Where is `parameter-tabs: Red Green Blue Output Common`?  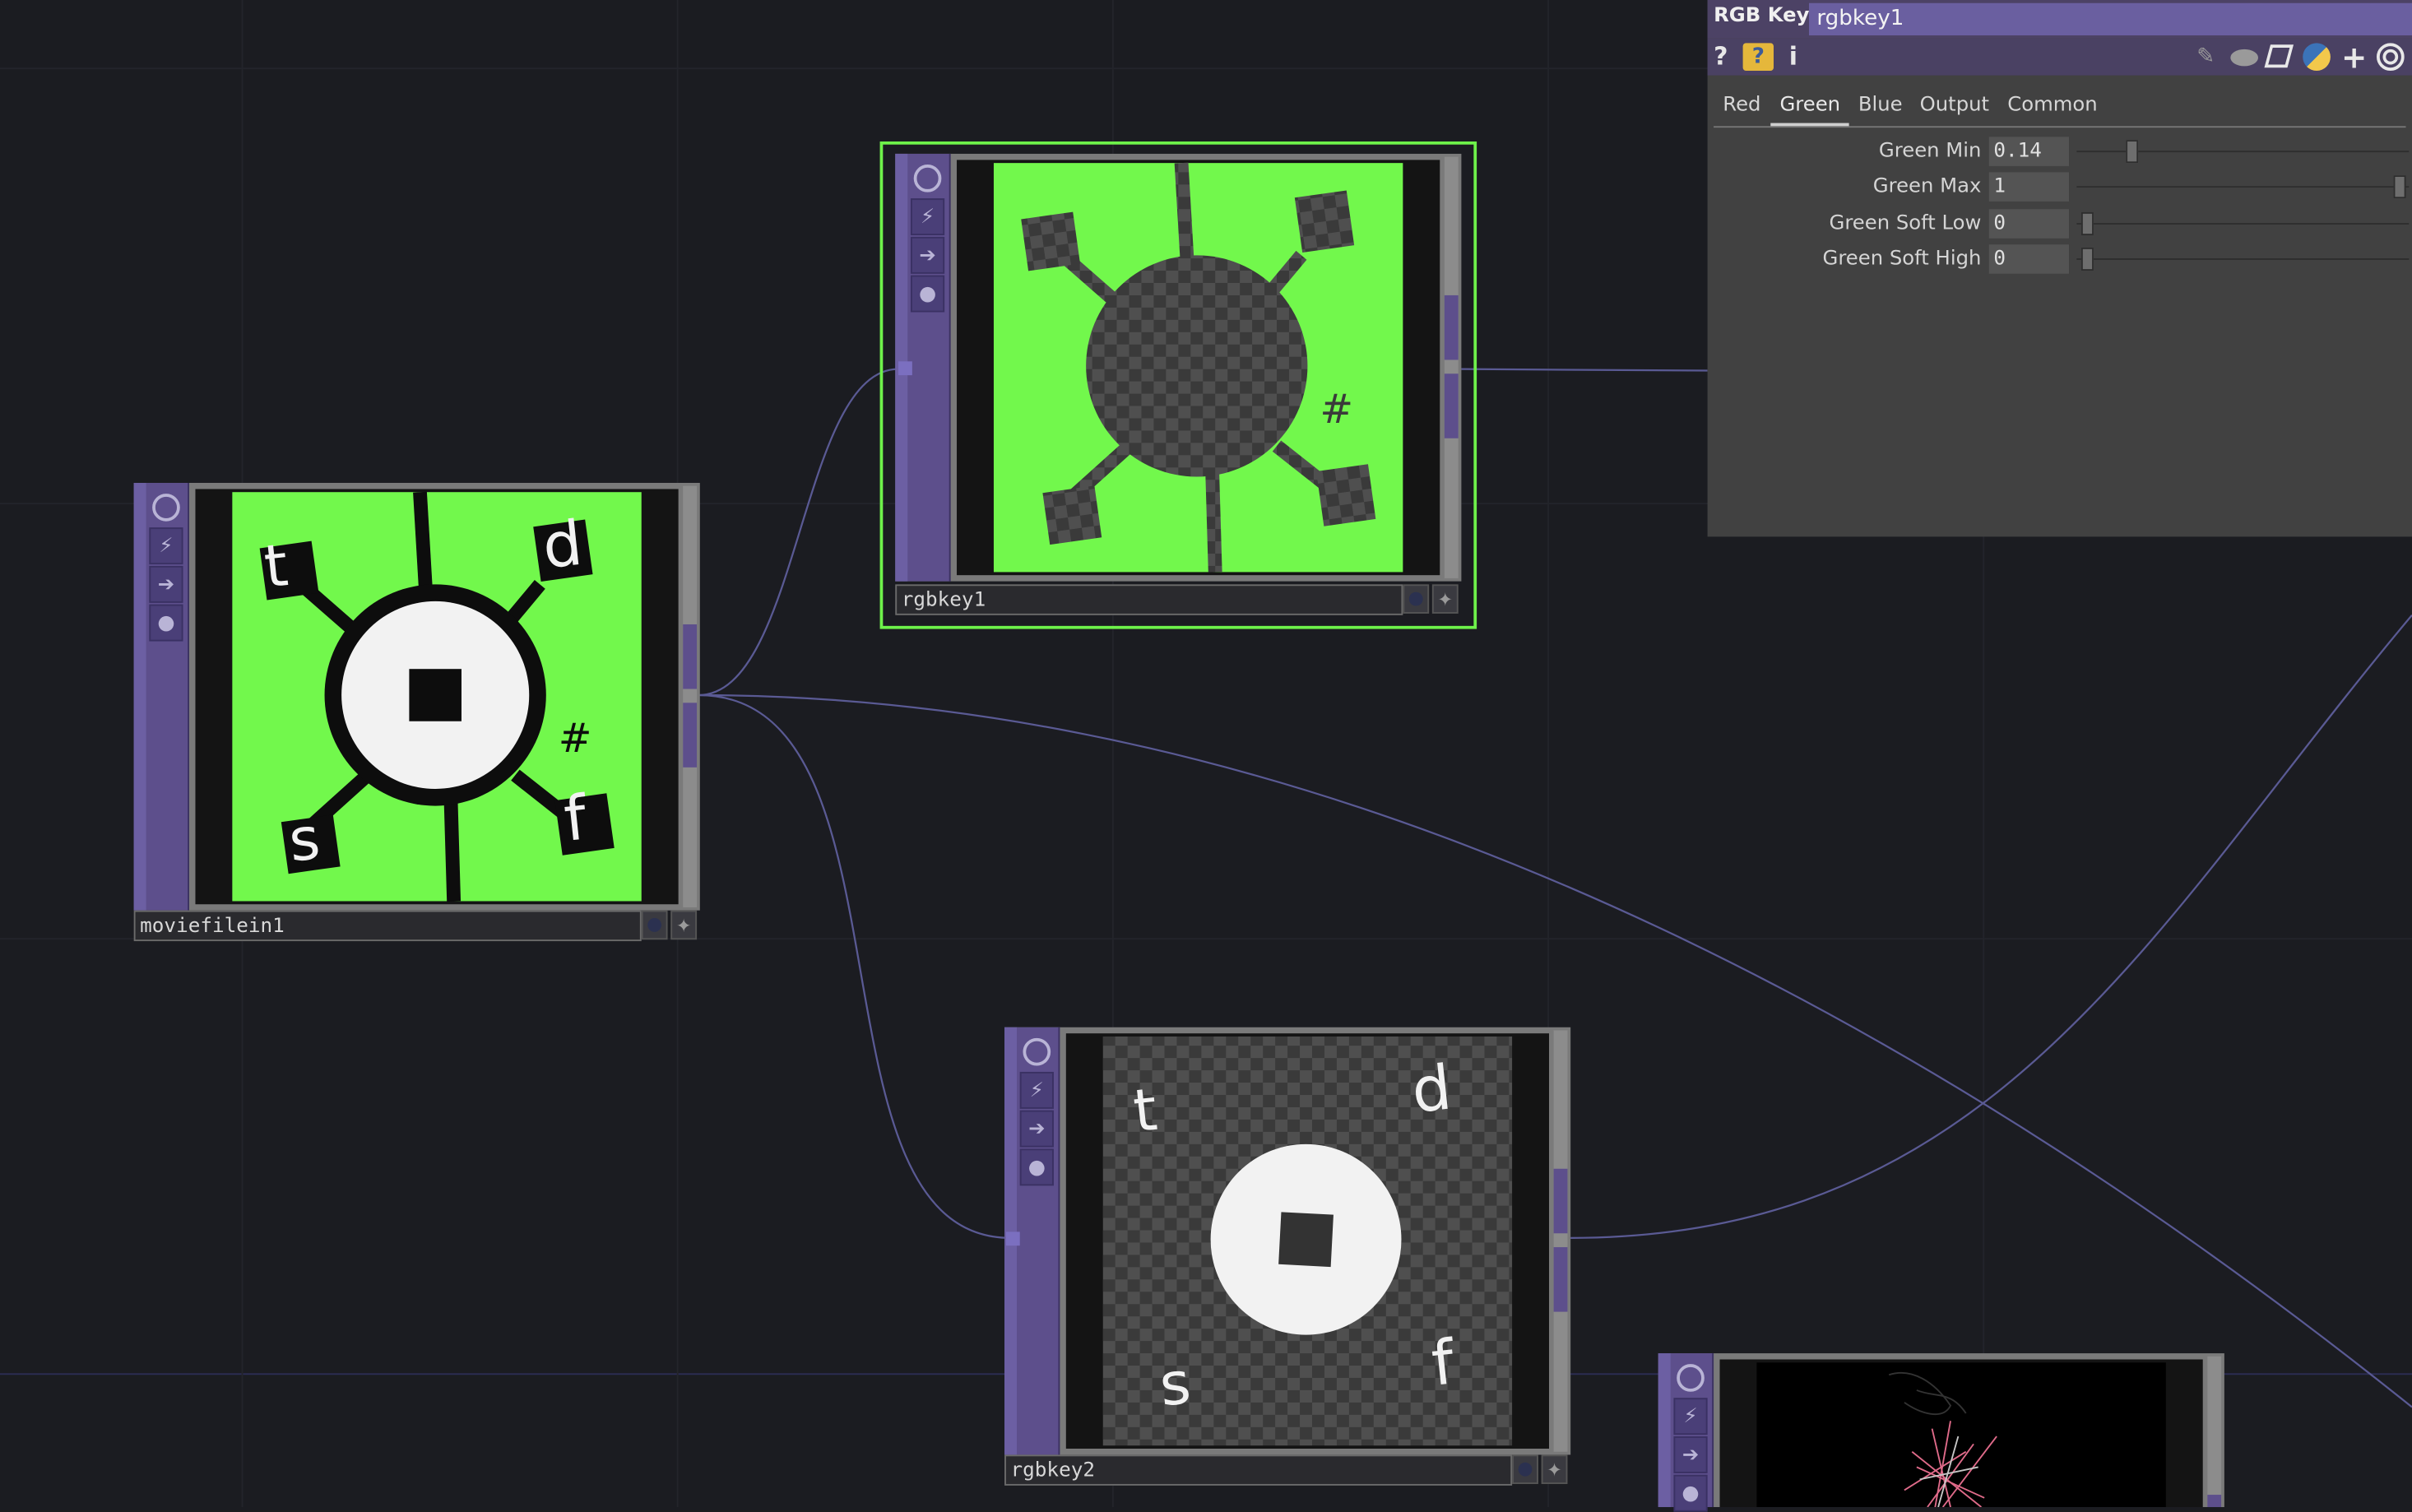
parameter-tabs: Red Green Blue Output Common is located at coordinates (2060, 108).